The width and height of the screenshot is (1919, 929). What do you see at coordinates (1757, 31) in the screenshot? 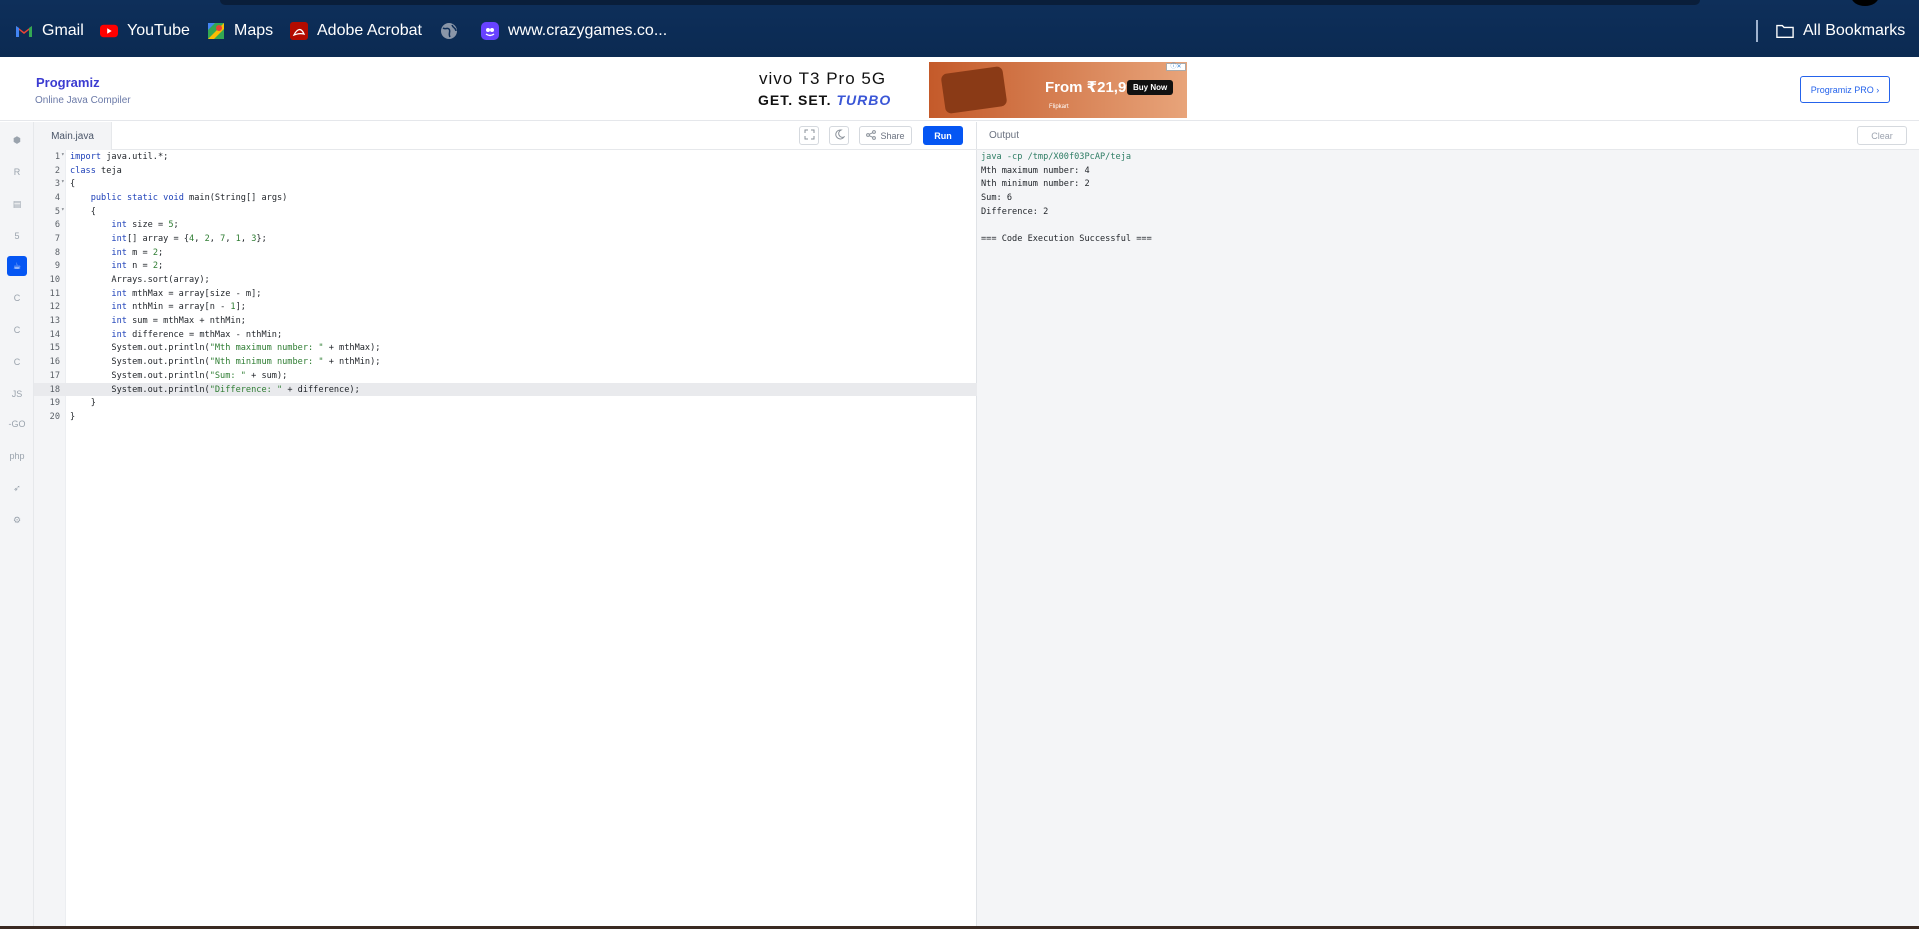
I see `bookmarks-divider` at bounding box center [1757, 31].